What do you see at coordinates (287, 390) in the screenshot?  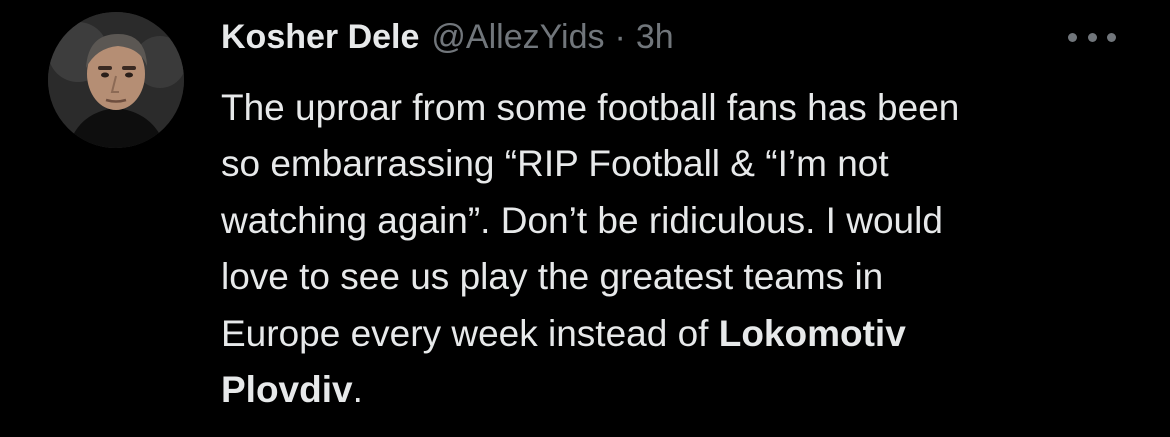 I see `tweet-text-bold: Plovdiv` at bounding box center [287, 390].